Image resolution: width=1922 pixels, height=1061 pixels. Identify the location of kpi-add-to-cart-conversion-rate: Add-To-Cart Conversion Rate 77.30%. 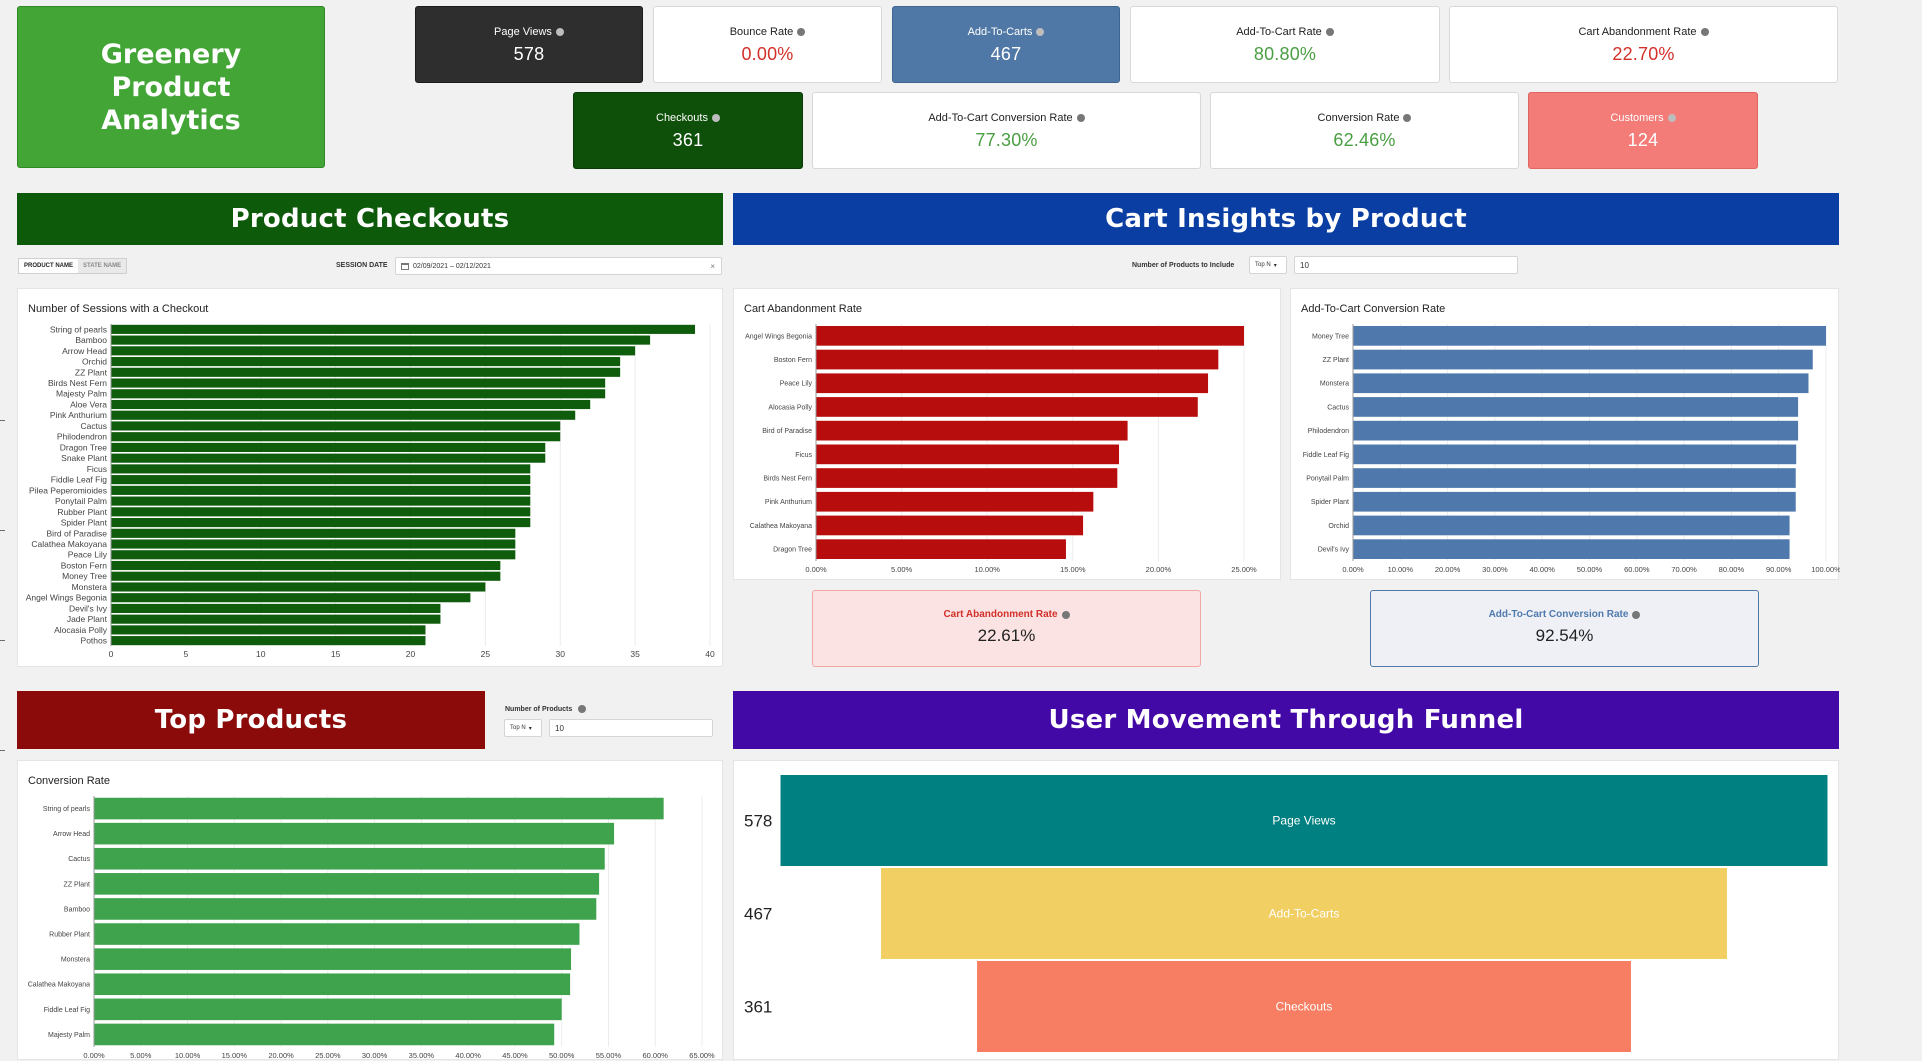
(1006, 130).